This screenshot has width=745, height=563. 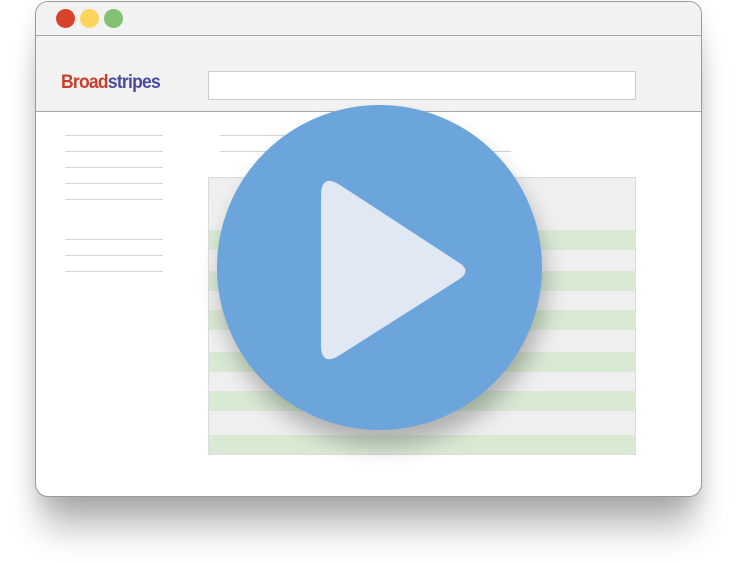 What do you see at coordinates (113, 18) in the screenshot?
I see `maximize-window-button` at bounding box center [113, 18].